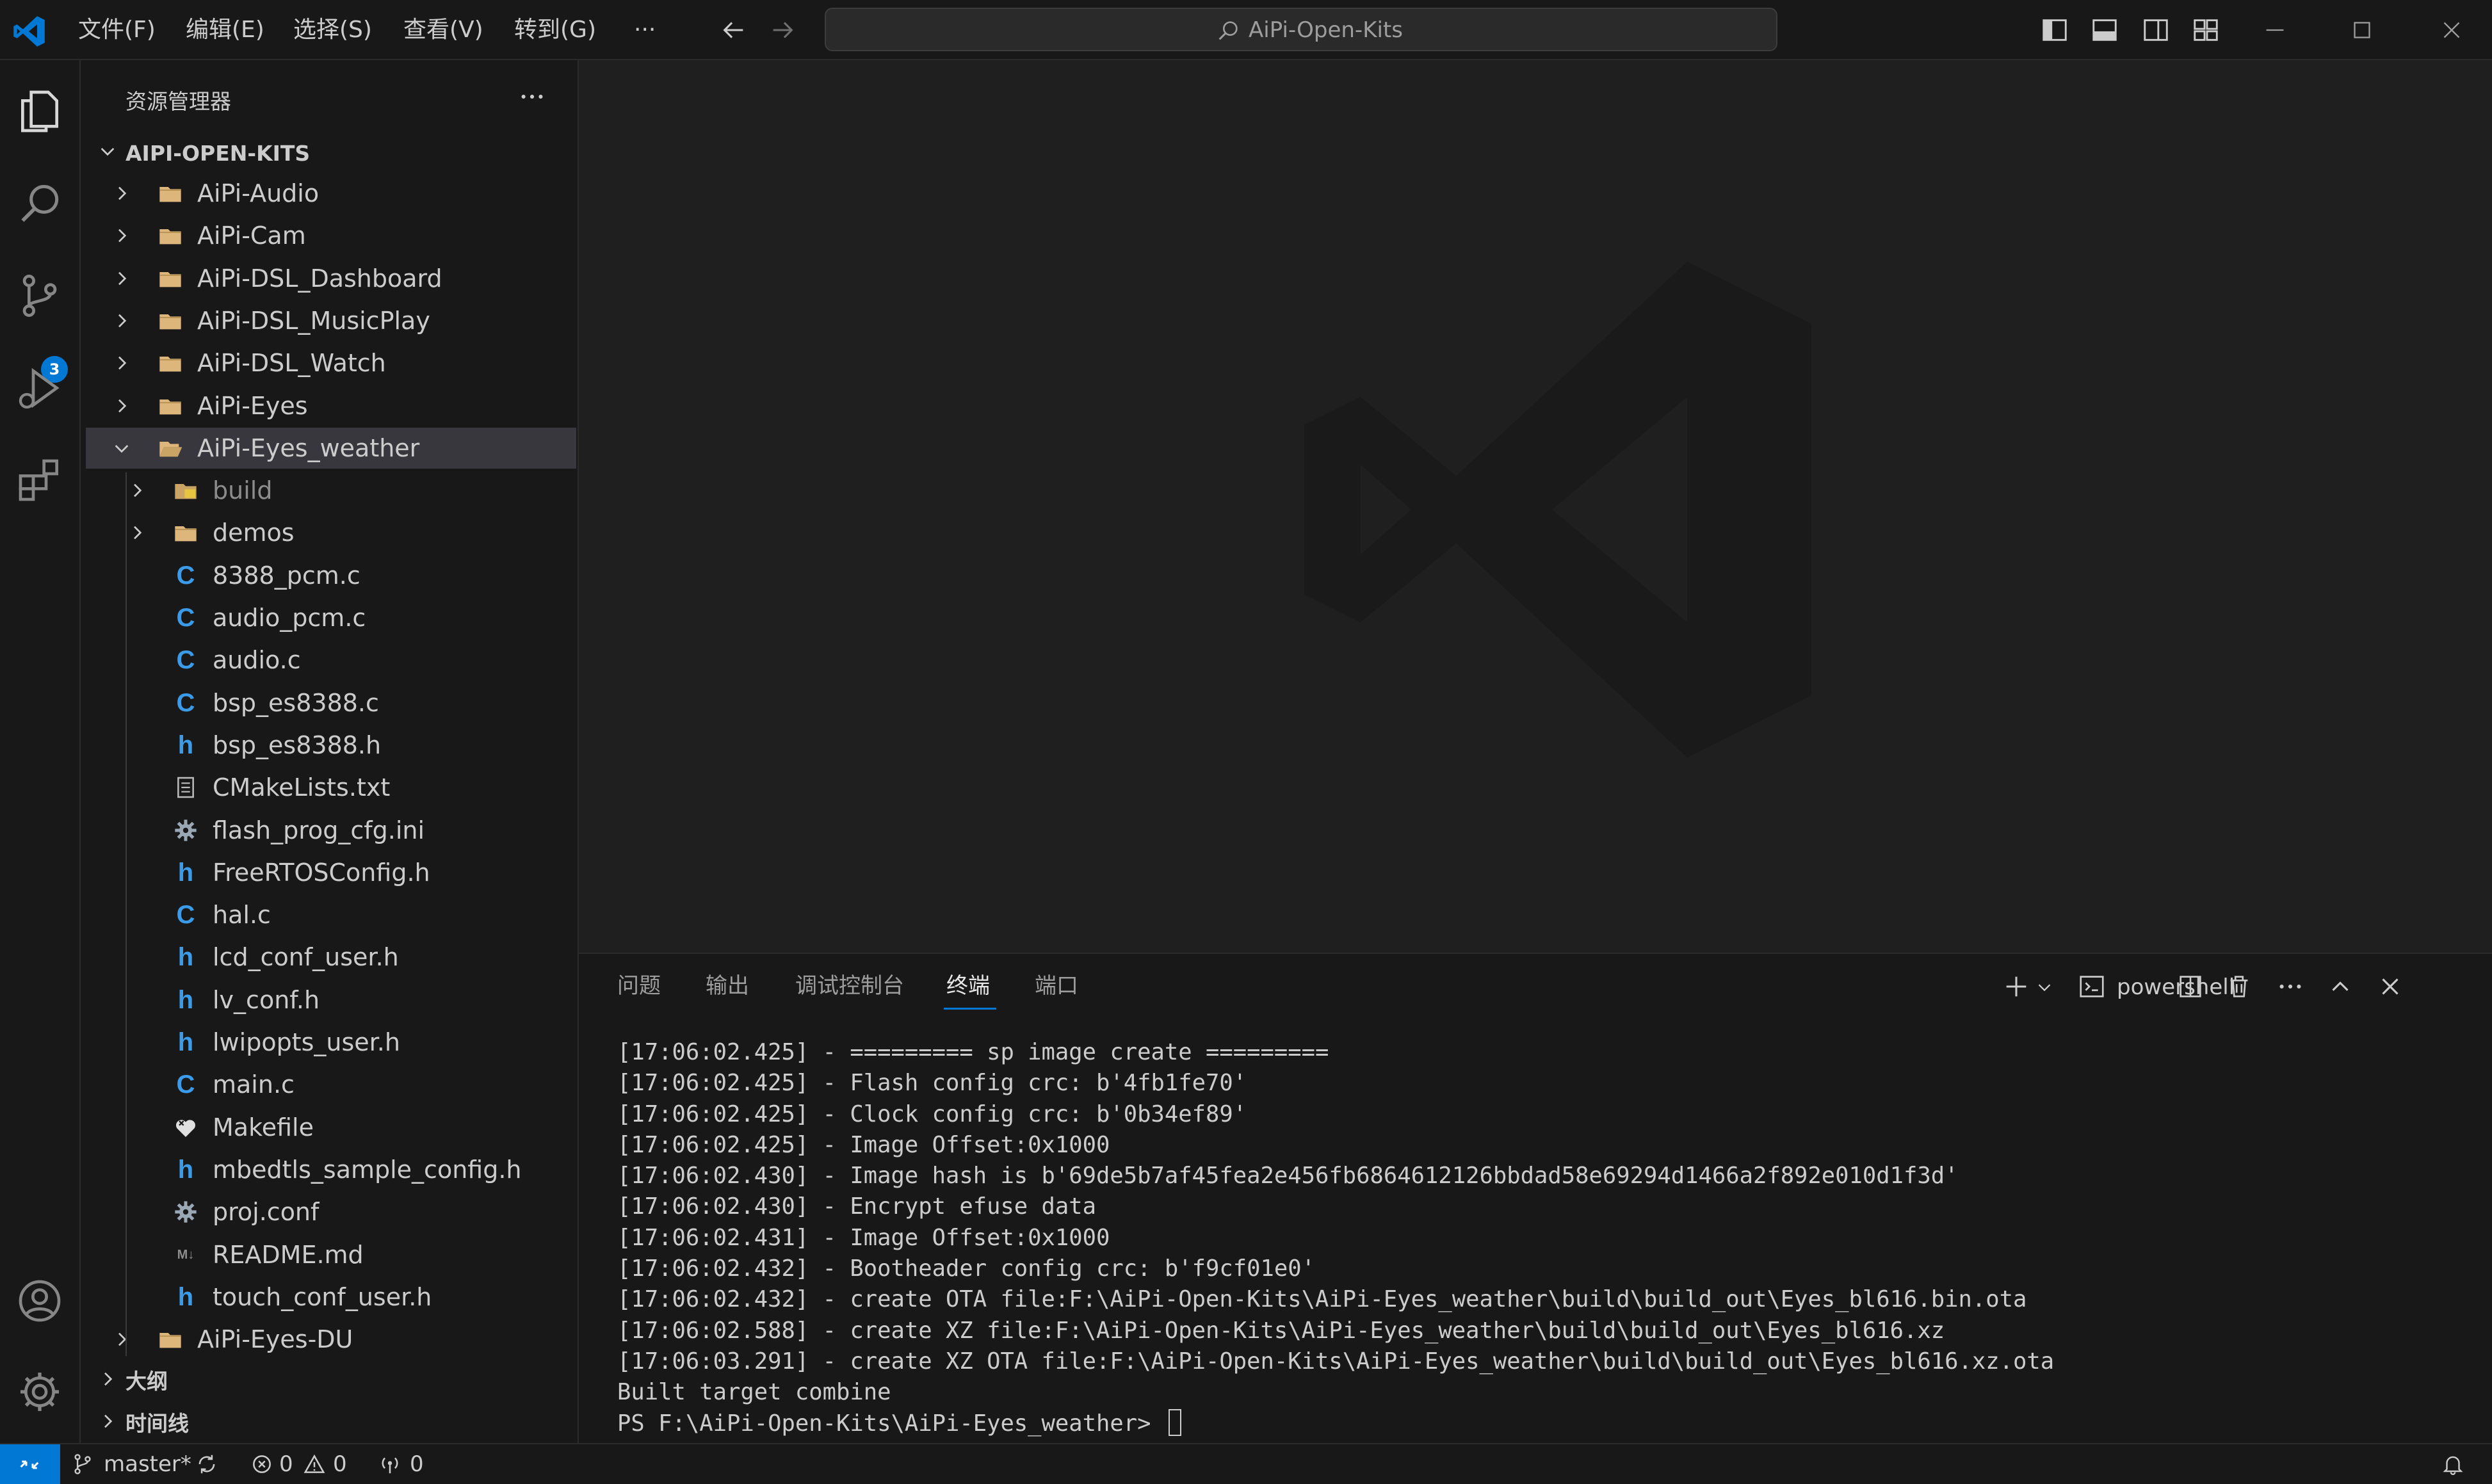  I want to click on minimize-icon, so click(2275, 30).